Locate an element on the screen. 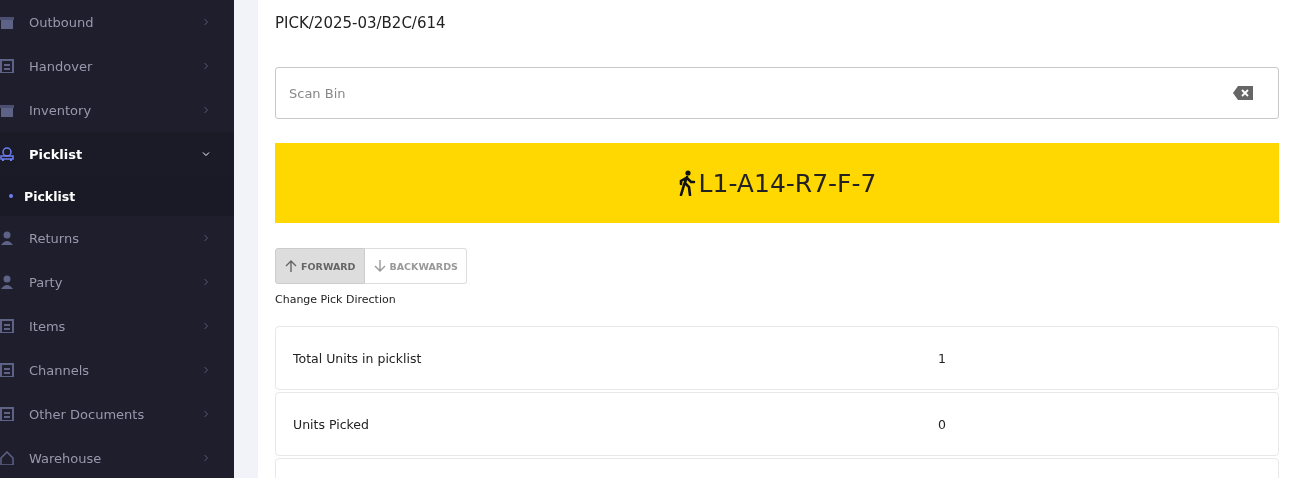 Image resolution: width=1292 pixels, height=478 pixels. stat-value: 0 is located at coordinates (942, 424).